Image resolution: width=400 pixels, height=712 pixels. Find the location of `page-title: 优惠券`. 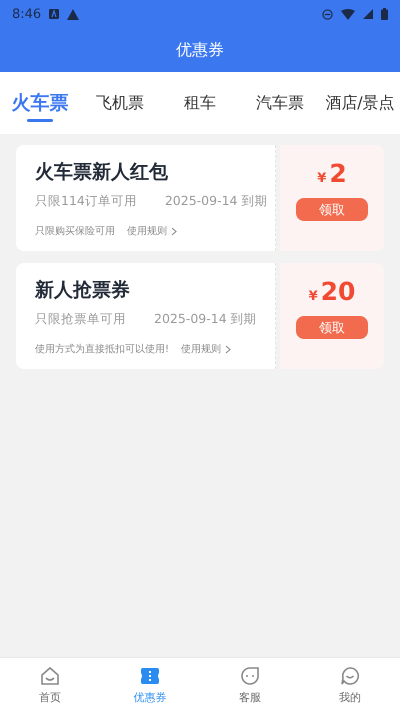

page-title: 优惠券 is located at coordinates (200, 49).